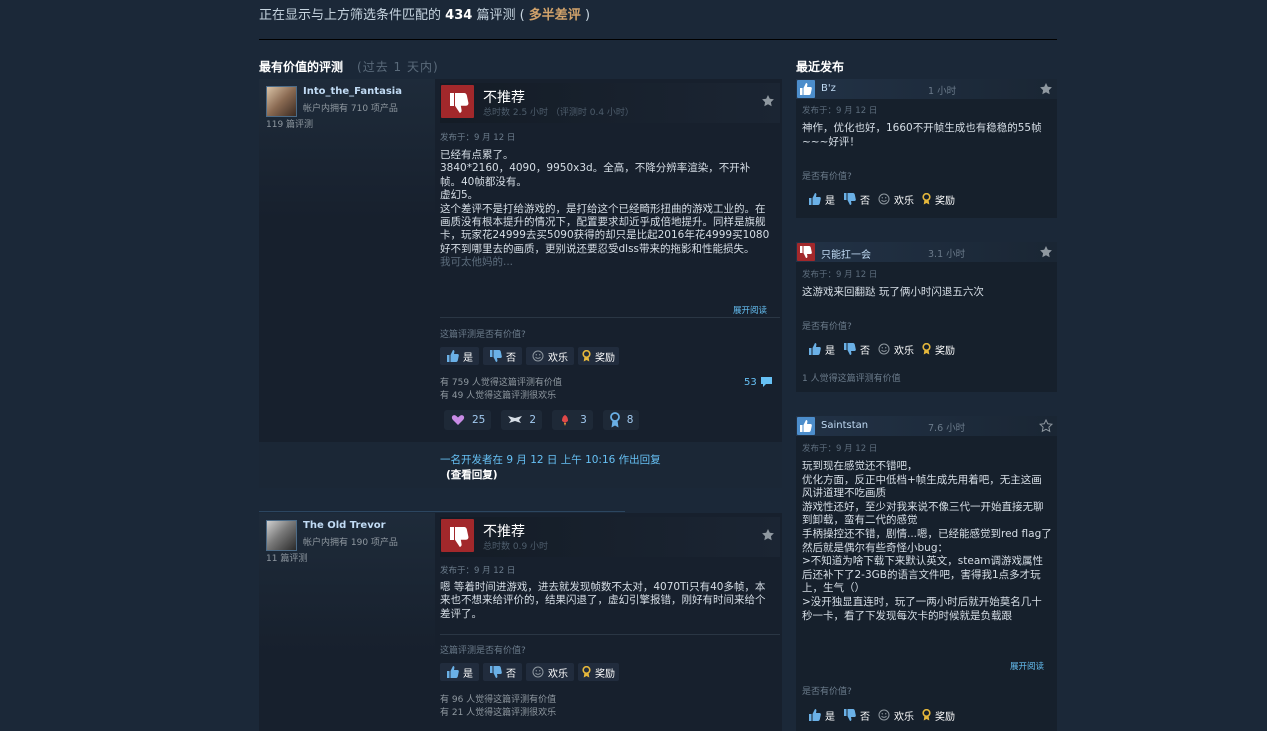 Image resolution: width=1267 pixels, height=731 pixels. I want to click on helpful-stats: 有 759 人觉得这篇评测有价值 有 49 人觉得这篇评测很欢乐, so click(501, 390).